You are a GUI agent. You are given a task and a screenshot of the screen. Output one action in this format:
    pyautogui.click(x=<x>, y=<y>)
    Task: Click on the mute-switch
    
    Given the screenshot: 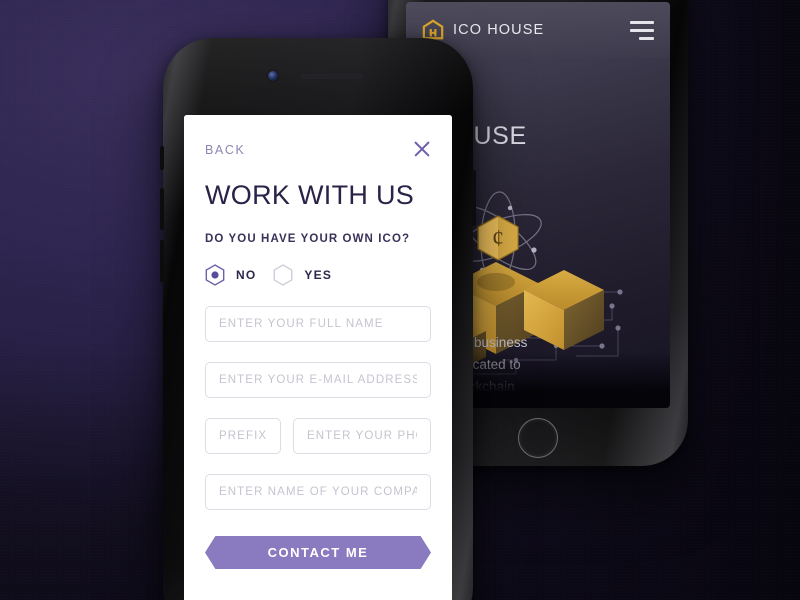 What is the action you would take?
    pyautogui.click(x=162, y=158)
    